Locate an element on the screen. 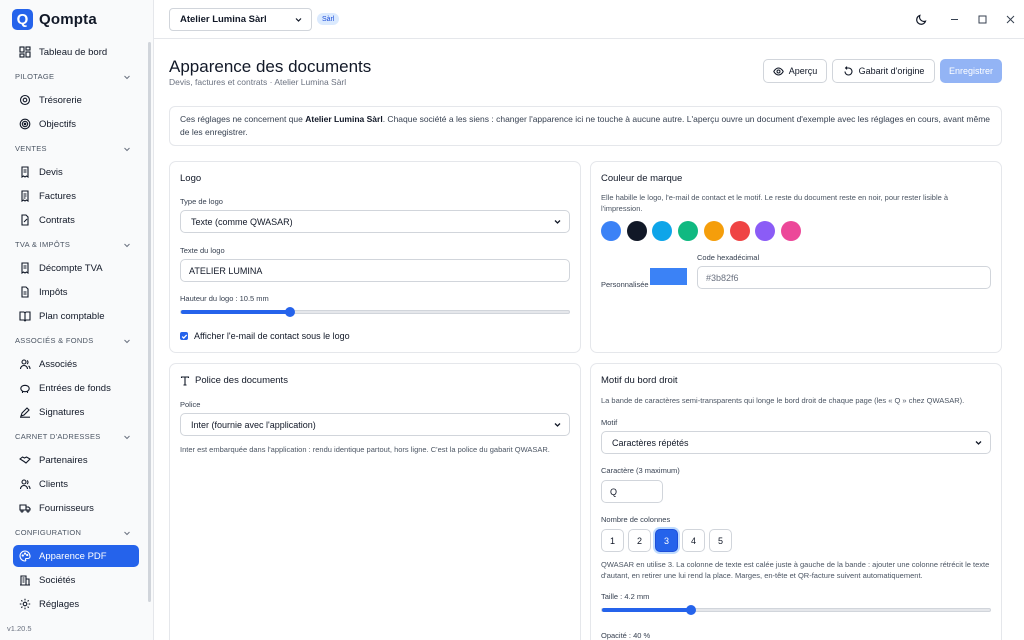  font-card-title: Police des documents is located at coordinates (234, 380).